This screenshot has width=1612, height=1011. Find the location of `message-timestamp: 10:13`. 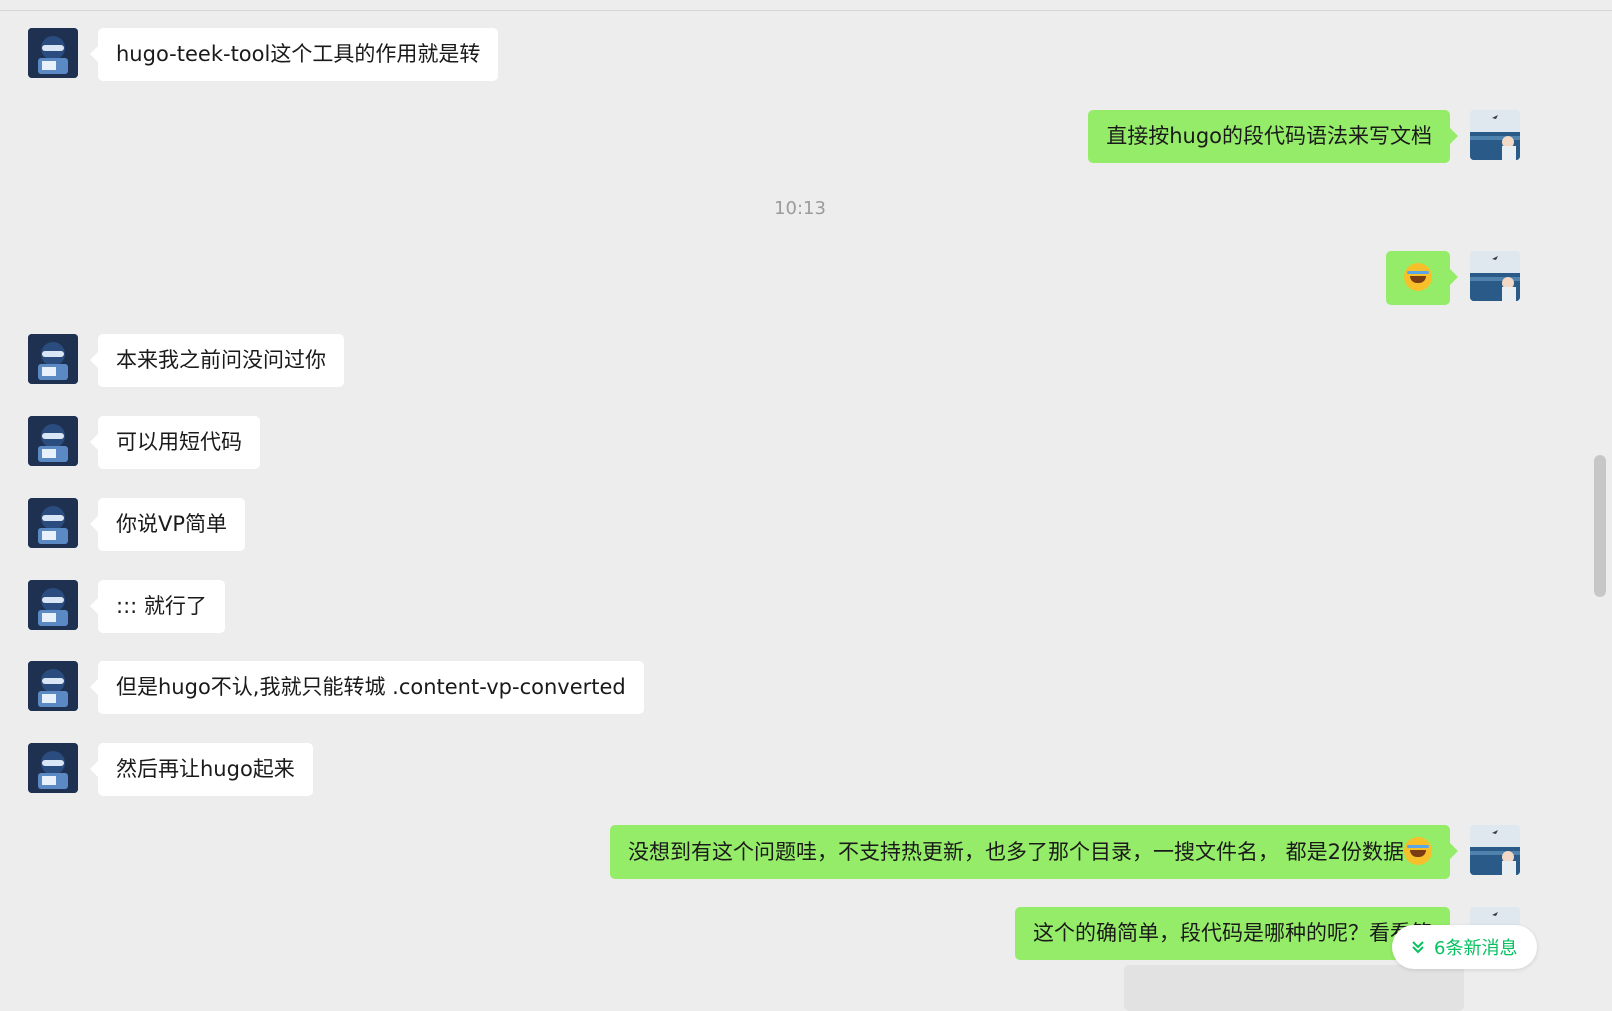

message-timestamp: 10:13 is located at coordinates (800, 208).